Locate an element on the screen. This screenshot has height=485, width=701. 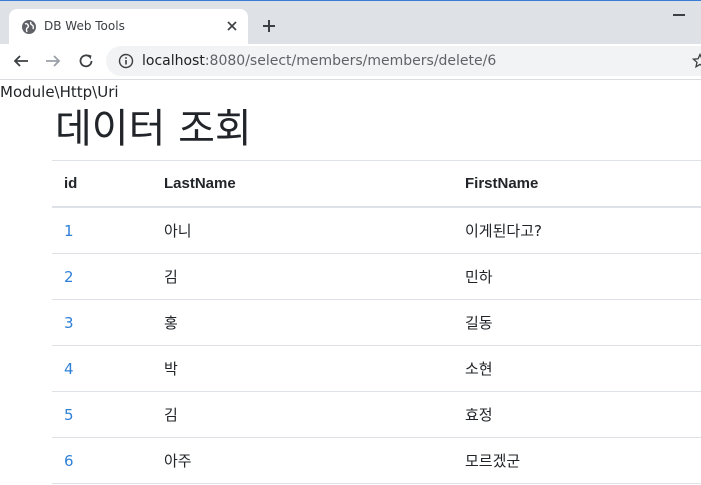
cell-firstname: 이게된다고? is located at coordinates (577, 230).